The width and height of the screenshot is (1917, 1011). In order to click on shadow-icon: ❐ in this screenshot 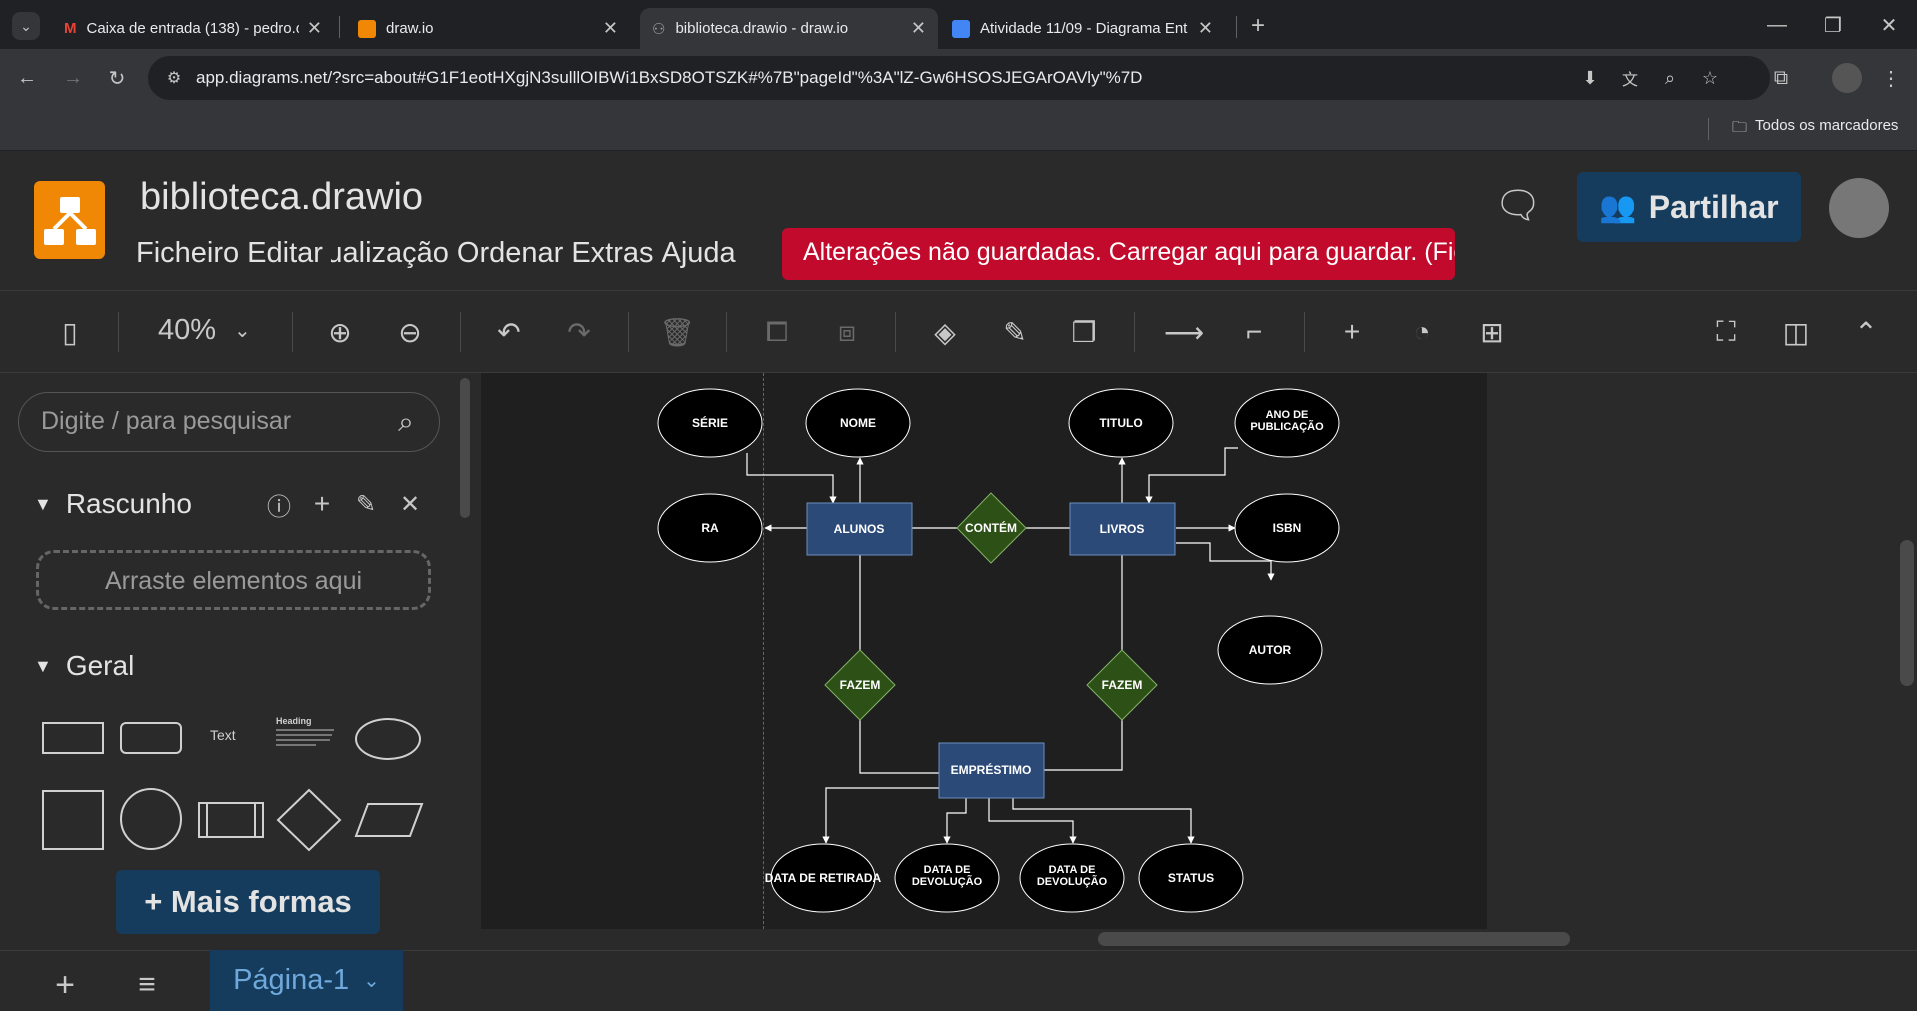, I will do `click(1084, 332)`.